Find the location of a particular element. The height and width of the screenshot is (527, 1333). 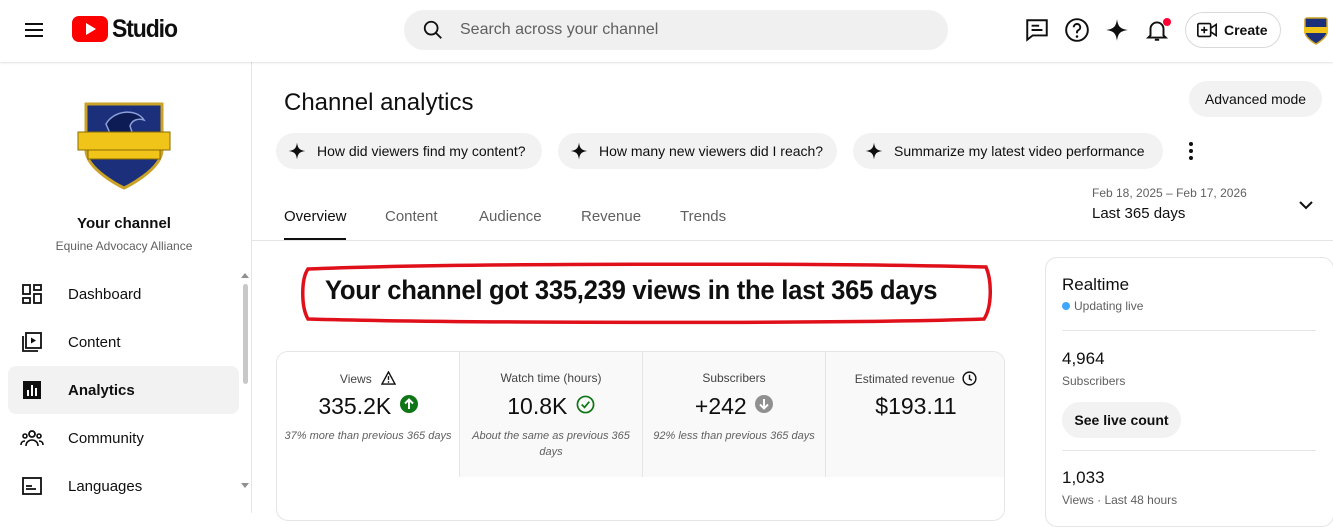

help-icon is located at coordinates (1077, 30).